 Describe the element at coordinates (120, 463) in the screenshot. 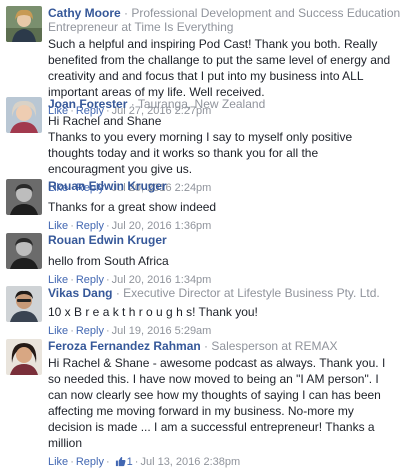

I see `thumbs-up-icon` at that location.